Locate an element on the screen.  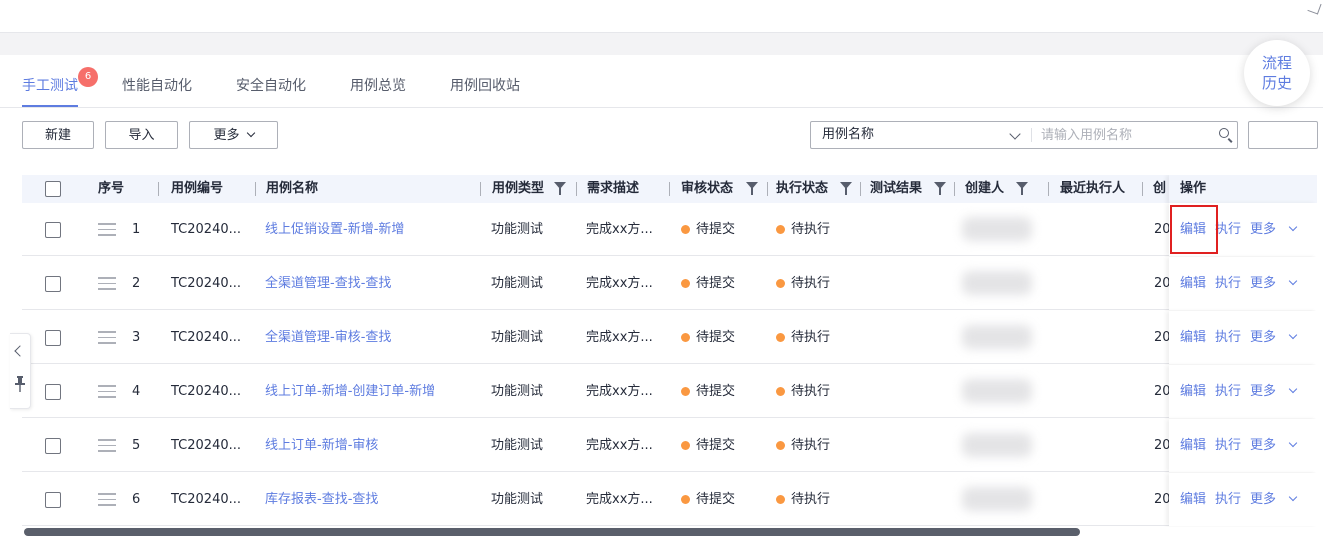
row-exec-status: 待执行 is located at coordinates (803, 445).